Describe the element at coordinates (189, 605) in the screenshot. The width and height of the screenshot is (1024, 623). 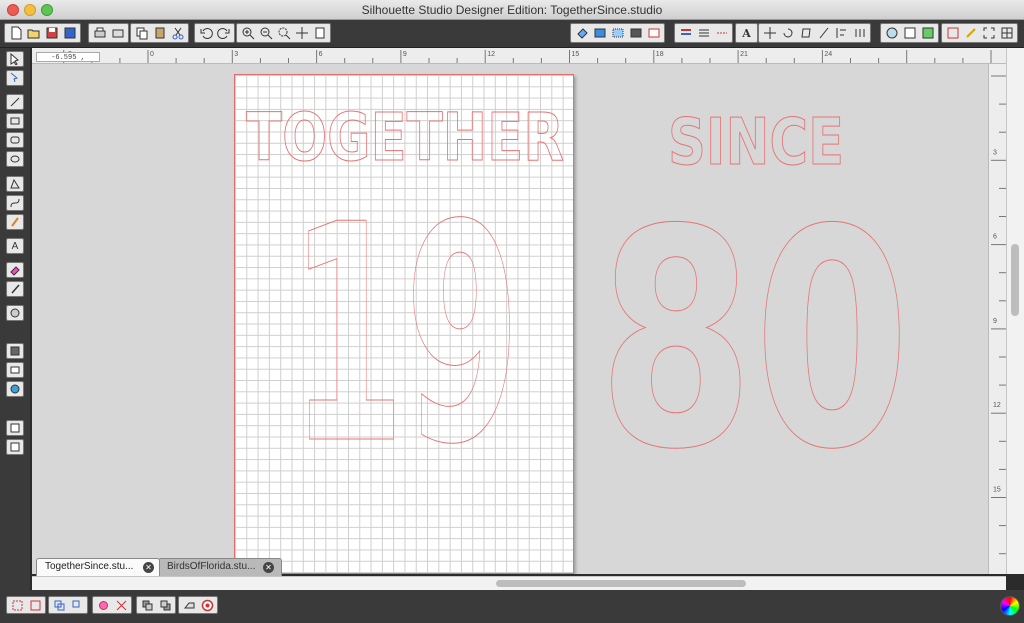
I see `send-silhouette-icon` at that location.